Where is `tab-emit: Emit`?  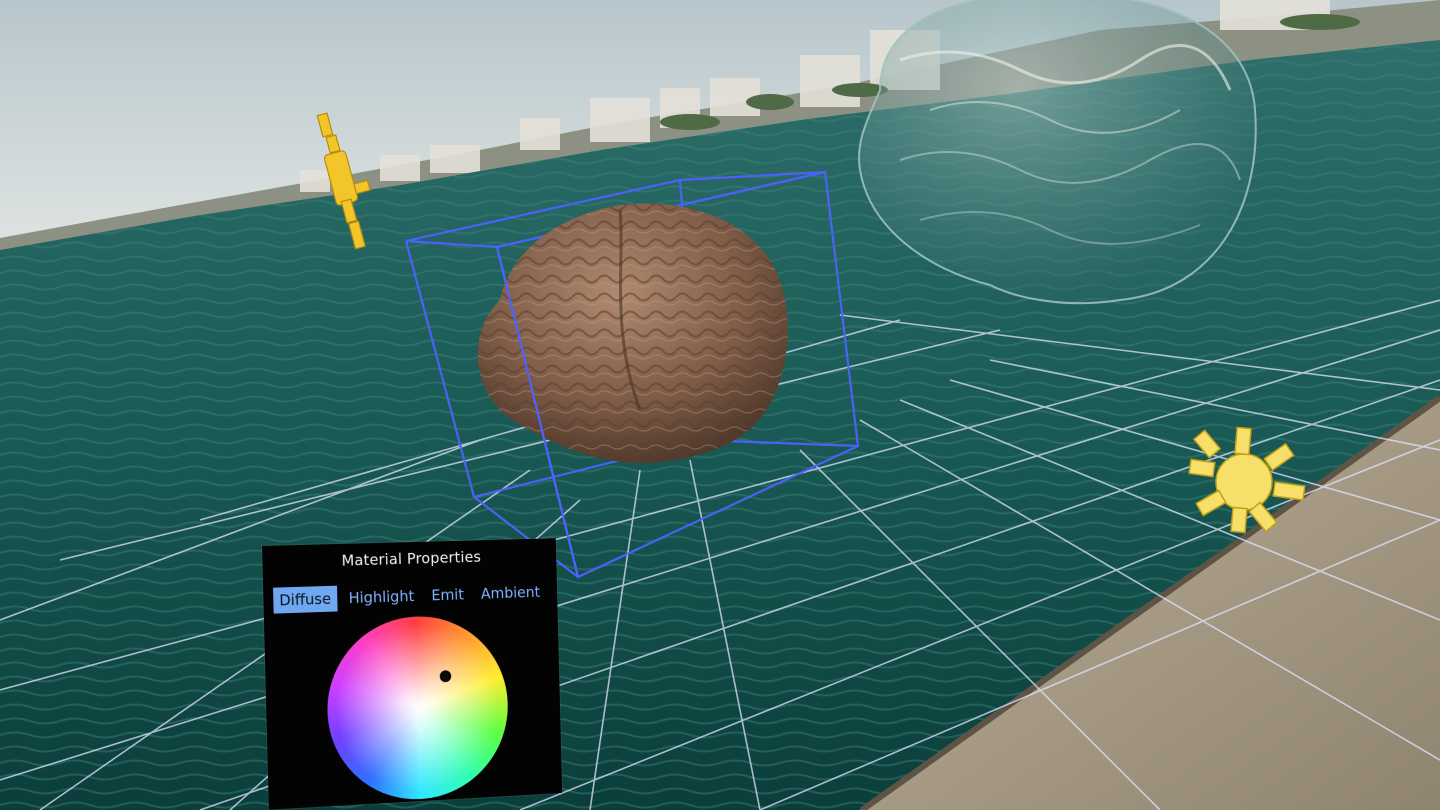
tab-emit: Emit is located at coordinates (447, 595).